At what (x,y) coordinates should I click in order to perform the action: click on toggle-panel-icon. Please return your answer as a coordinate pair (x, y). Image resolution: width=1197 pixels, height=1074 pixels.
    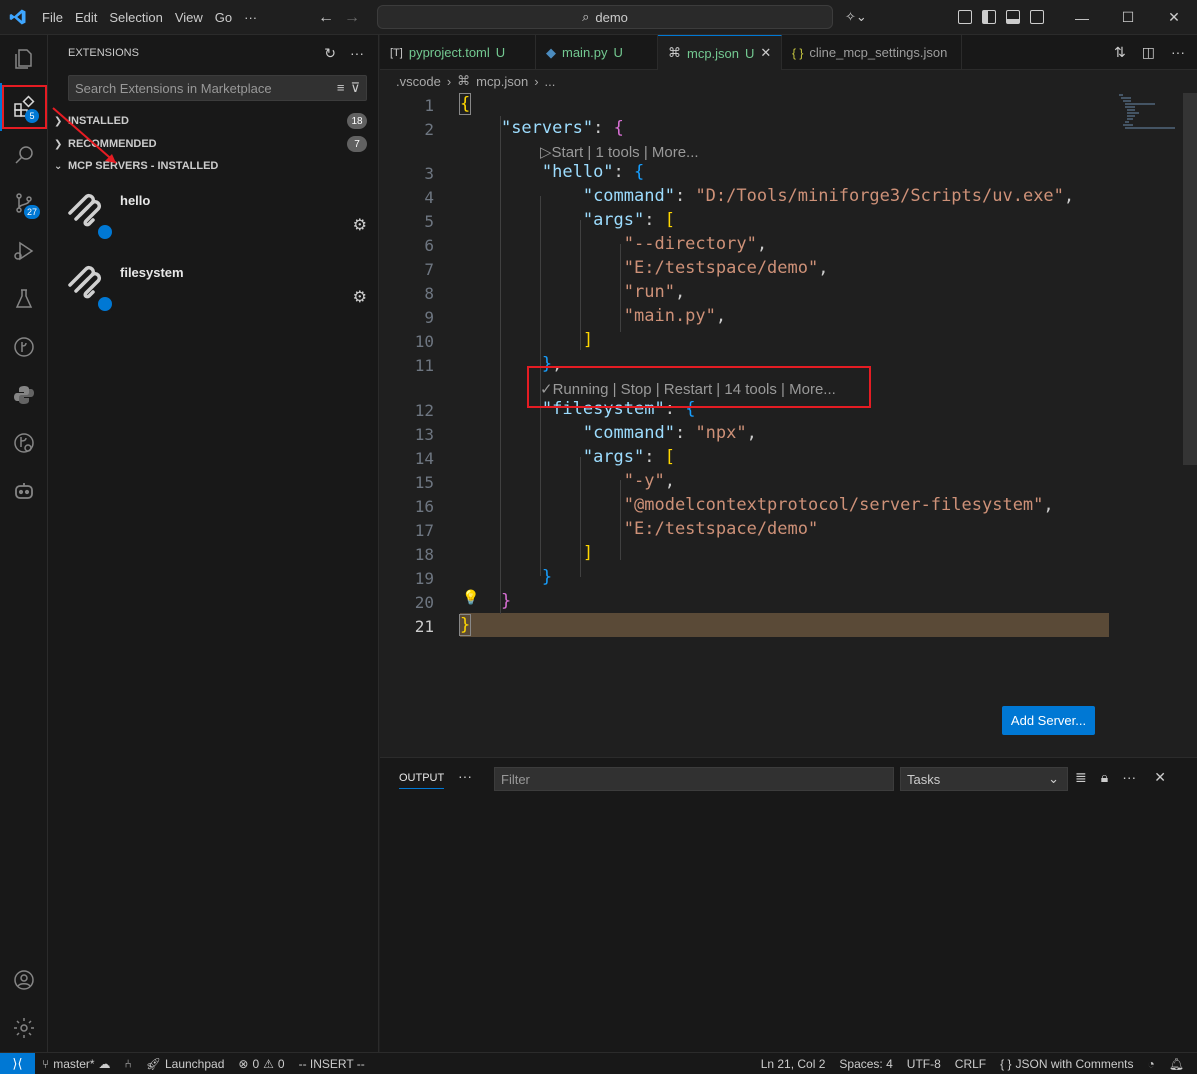
    Looking at the image, I should click on (1013, 17).